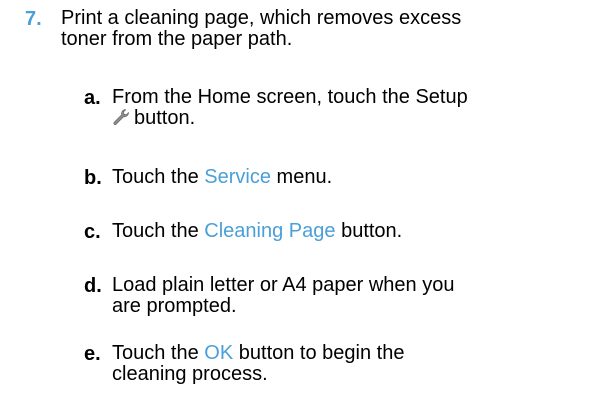 This screenshot has height=399, width=603. I want to click on cleaning-page-label: Cleaning Page, so click(270, 231).